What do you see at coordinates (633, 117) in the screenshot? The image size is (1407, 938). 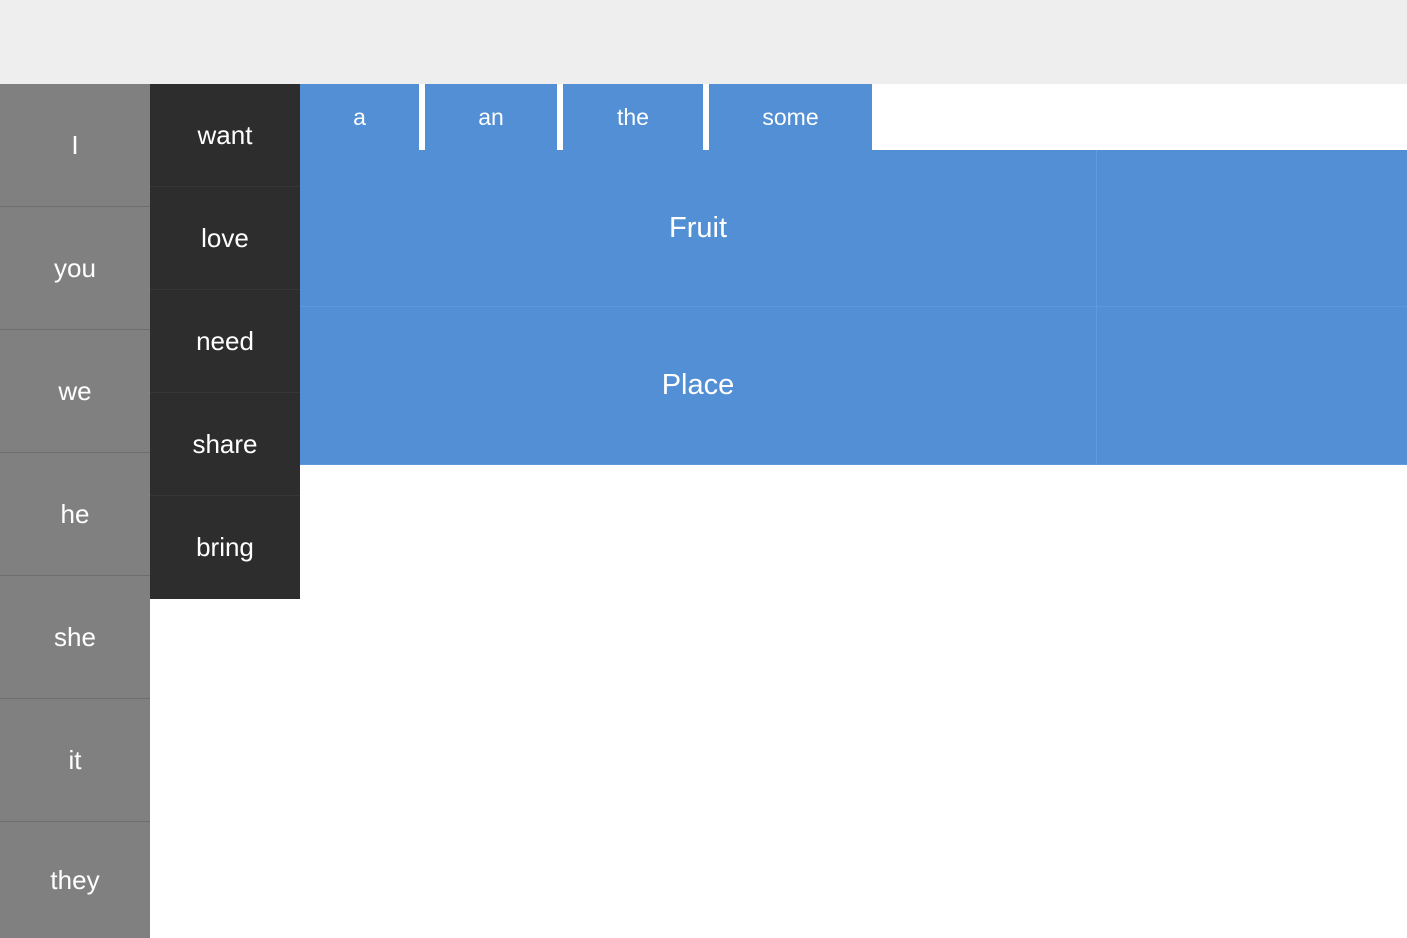 I see `article-button-the: the` at bounding box center [633, 117].